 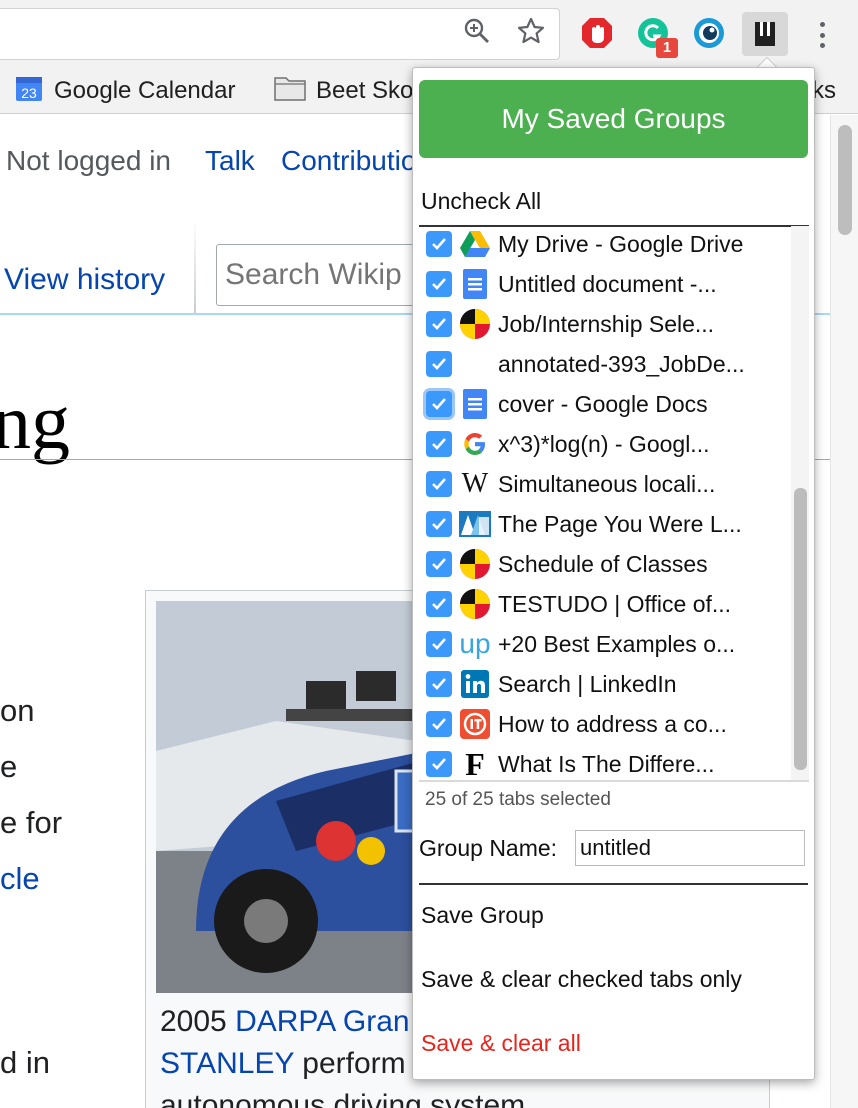 What do you see at coordinates (605, 564) in the screenshot?
I see `tab-row: Schedule of Classes` at bounding box center [605, 564].